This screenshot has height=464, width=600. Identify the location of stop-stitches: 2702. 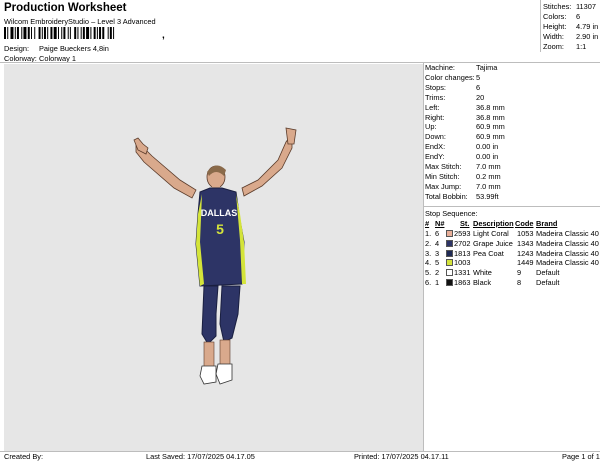
(462, 243).